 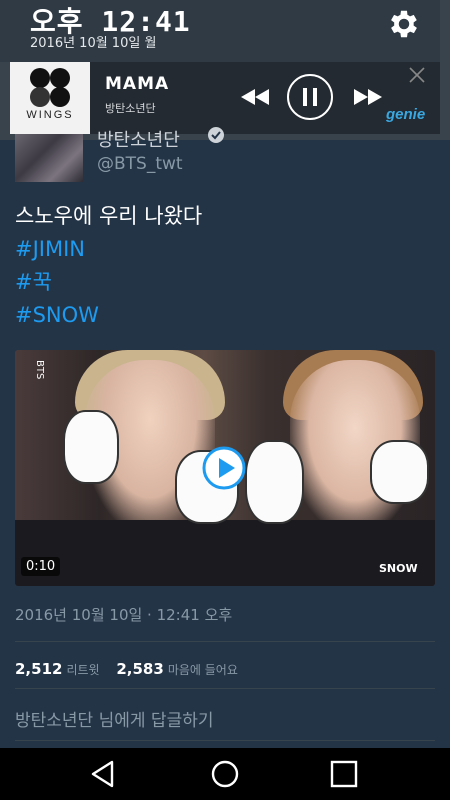 I want to click on video-watermark: BTS, so click(x=39, y=370).